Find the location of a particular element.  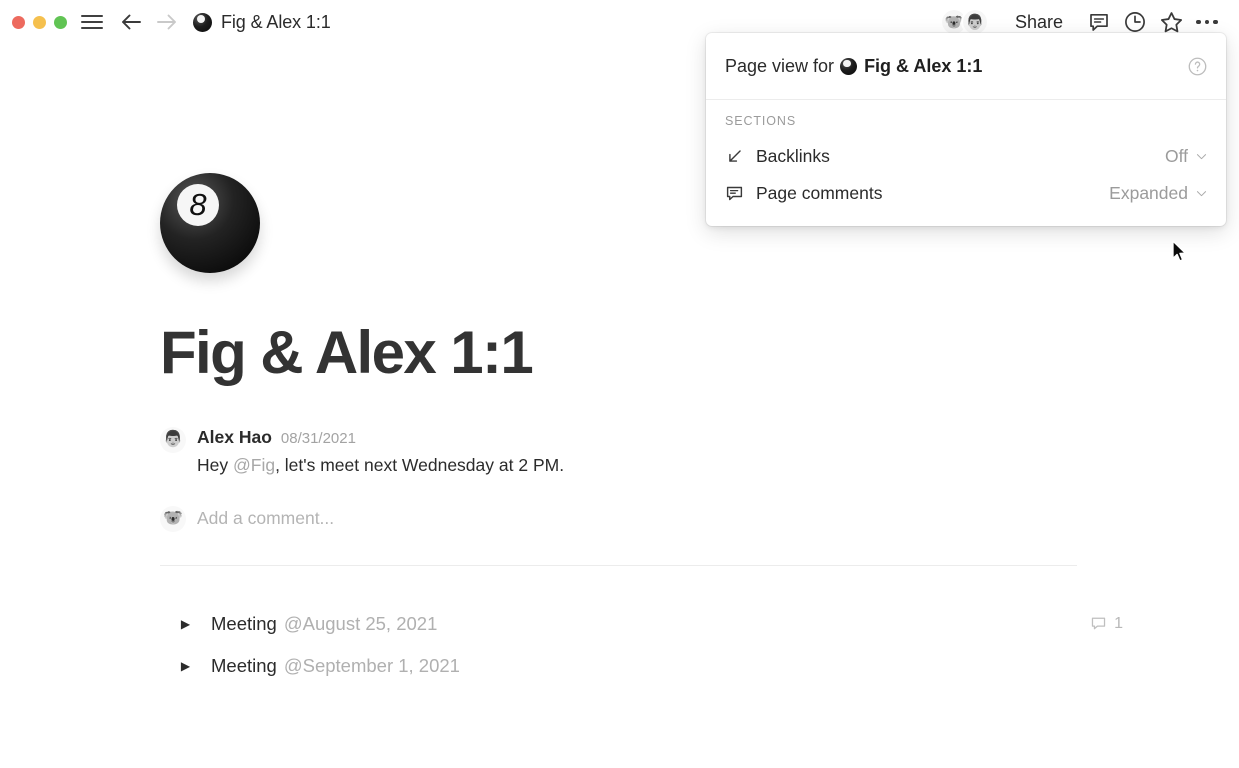

window-controls is located at coordinates (39, 22).